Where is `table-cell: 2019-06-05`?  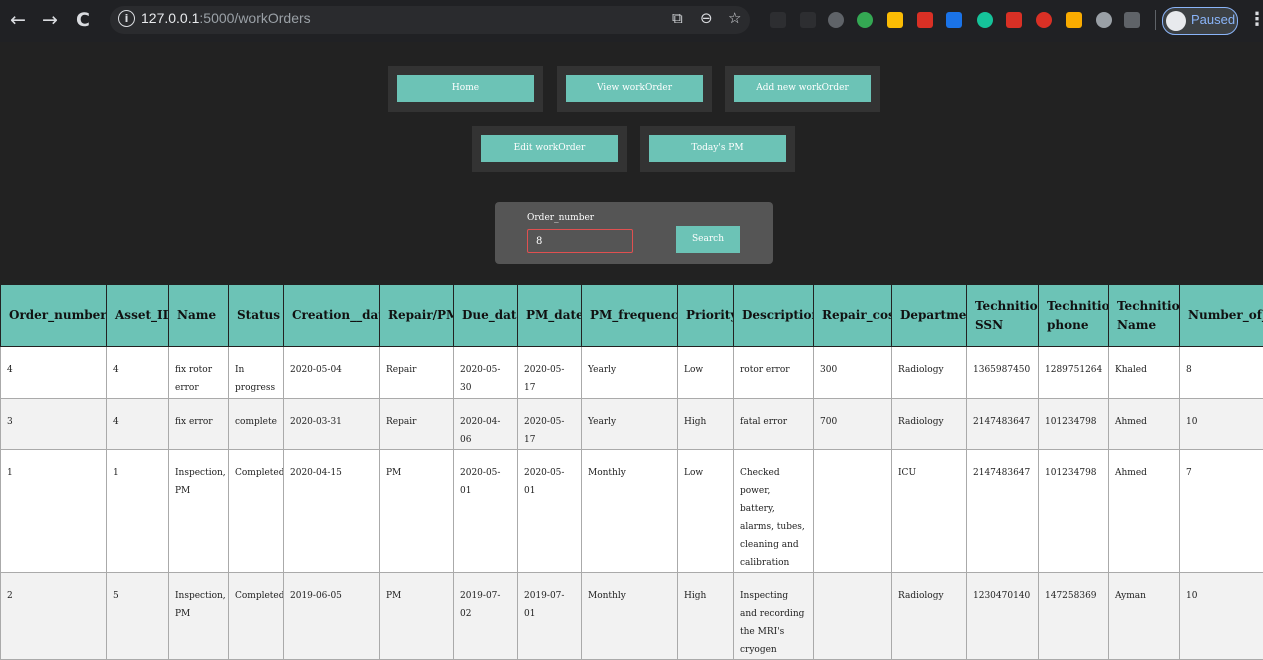
table-cell: 2019-06-05 is located at coordinates (332, 616).